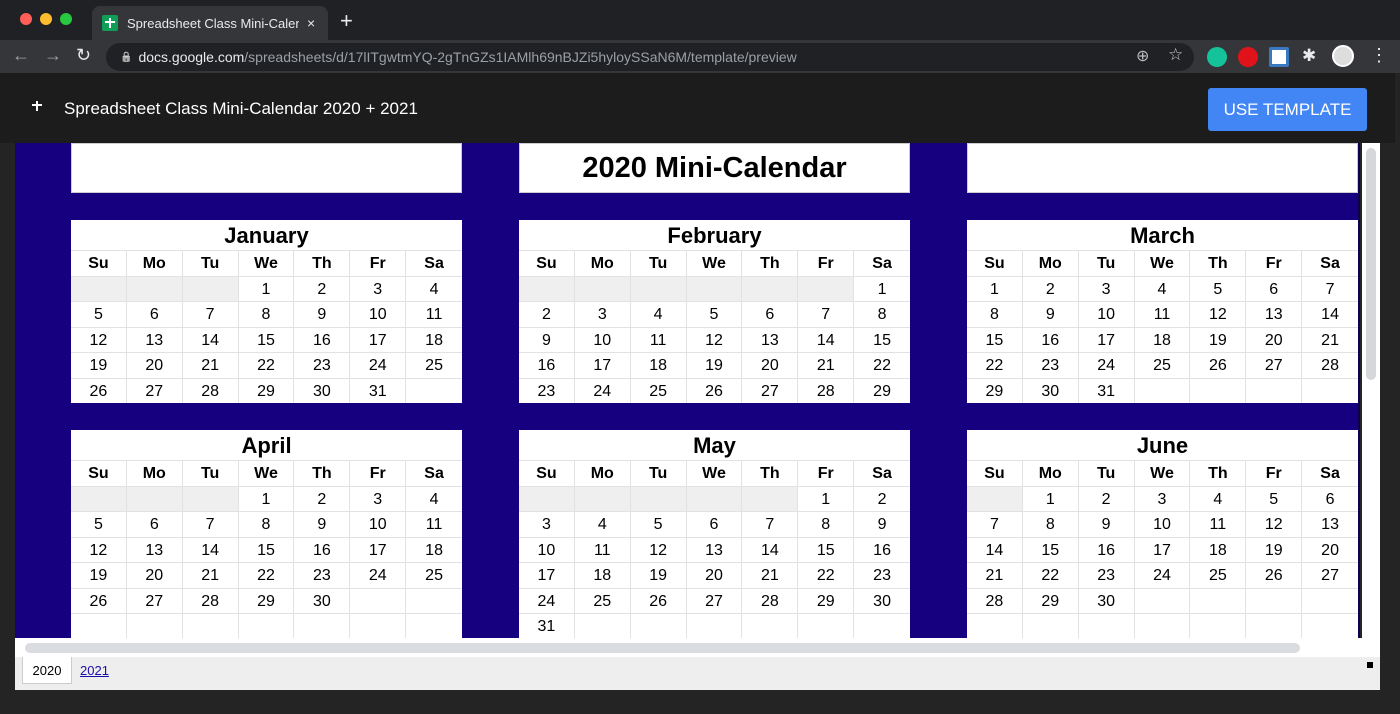 The image size is (1400, 714). I want to click on bookmark-star-icon: ☆, so click(1175, 55).